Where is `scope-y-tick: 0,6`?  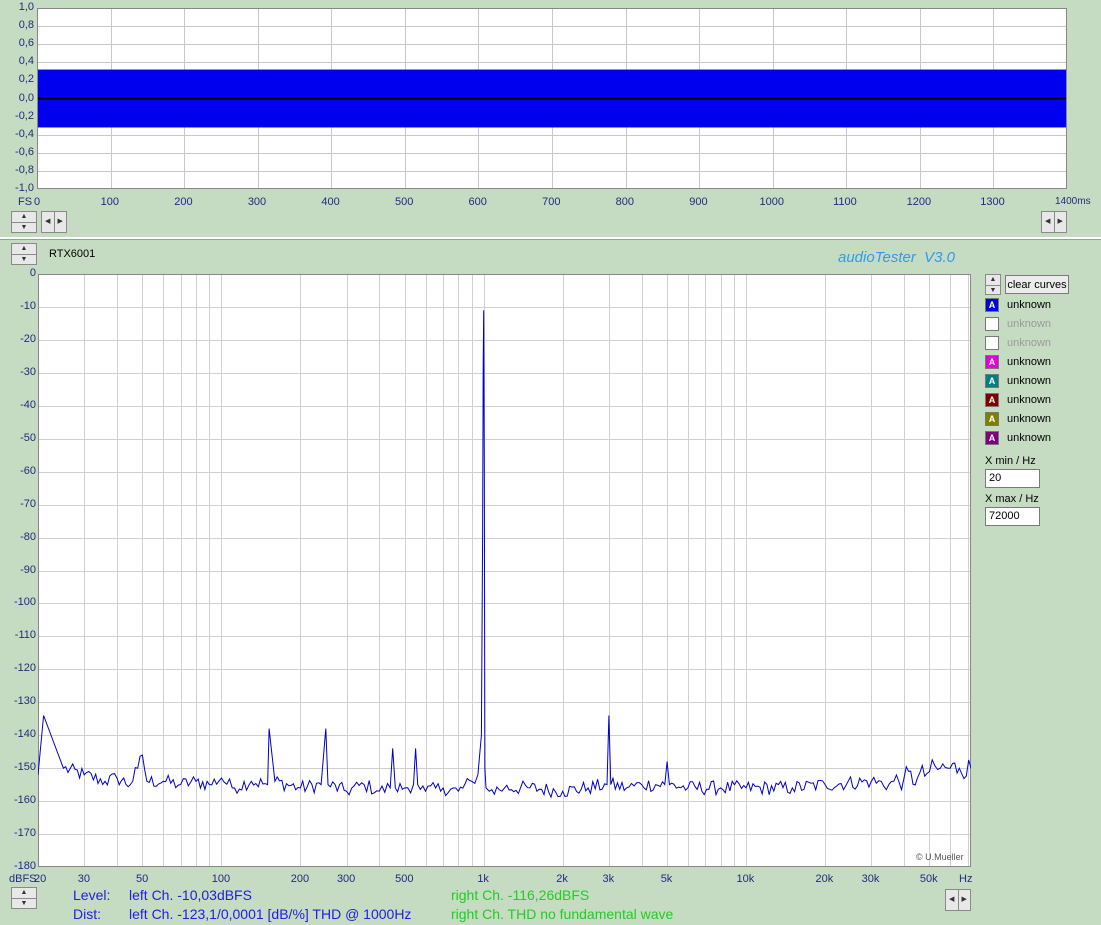
scope-y-tick: 0,6 is located at coordinates (26, 43).